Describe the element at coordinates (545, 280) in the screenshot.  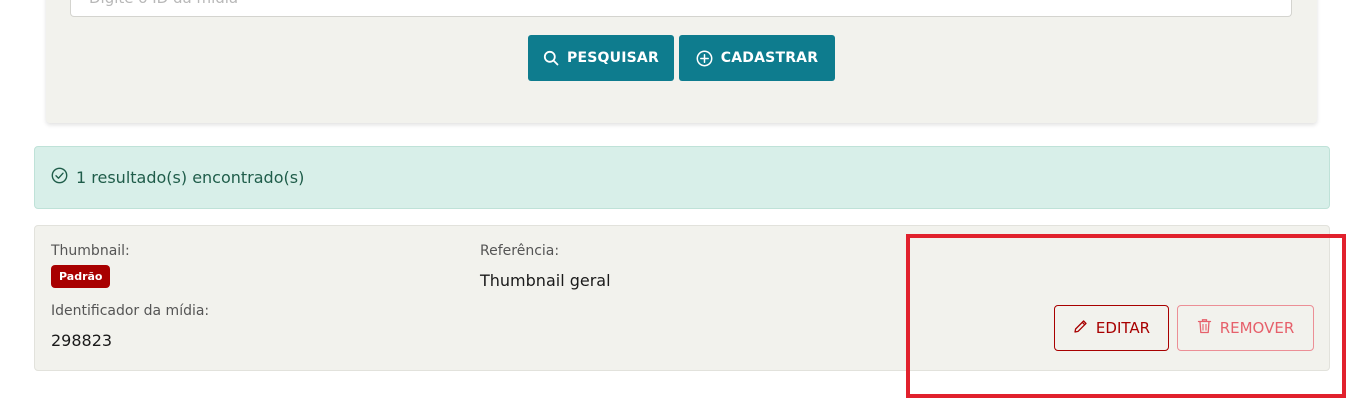
I see `reference-value: Thumbnail geral` at that location.